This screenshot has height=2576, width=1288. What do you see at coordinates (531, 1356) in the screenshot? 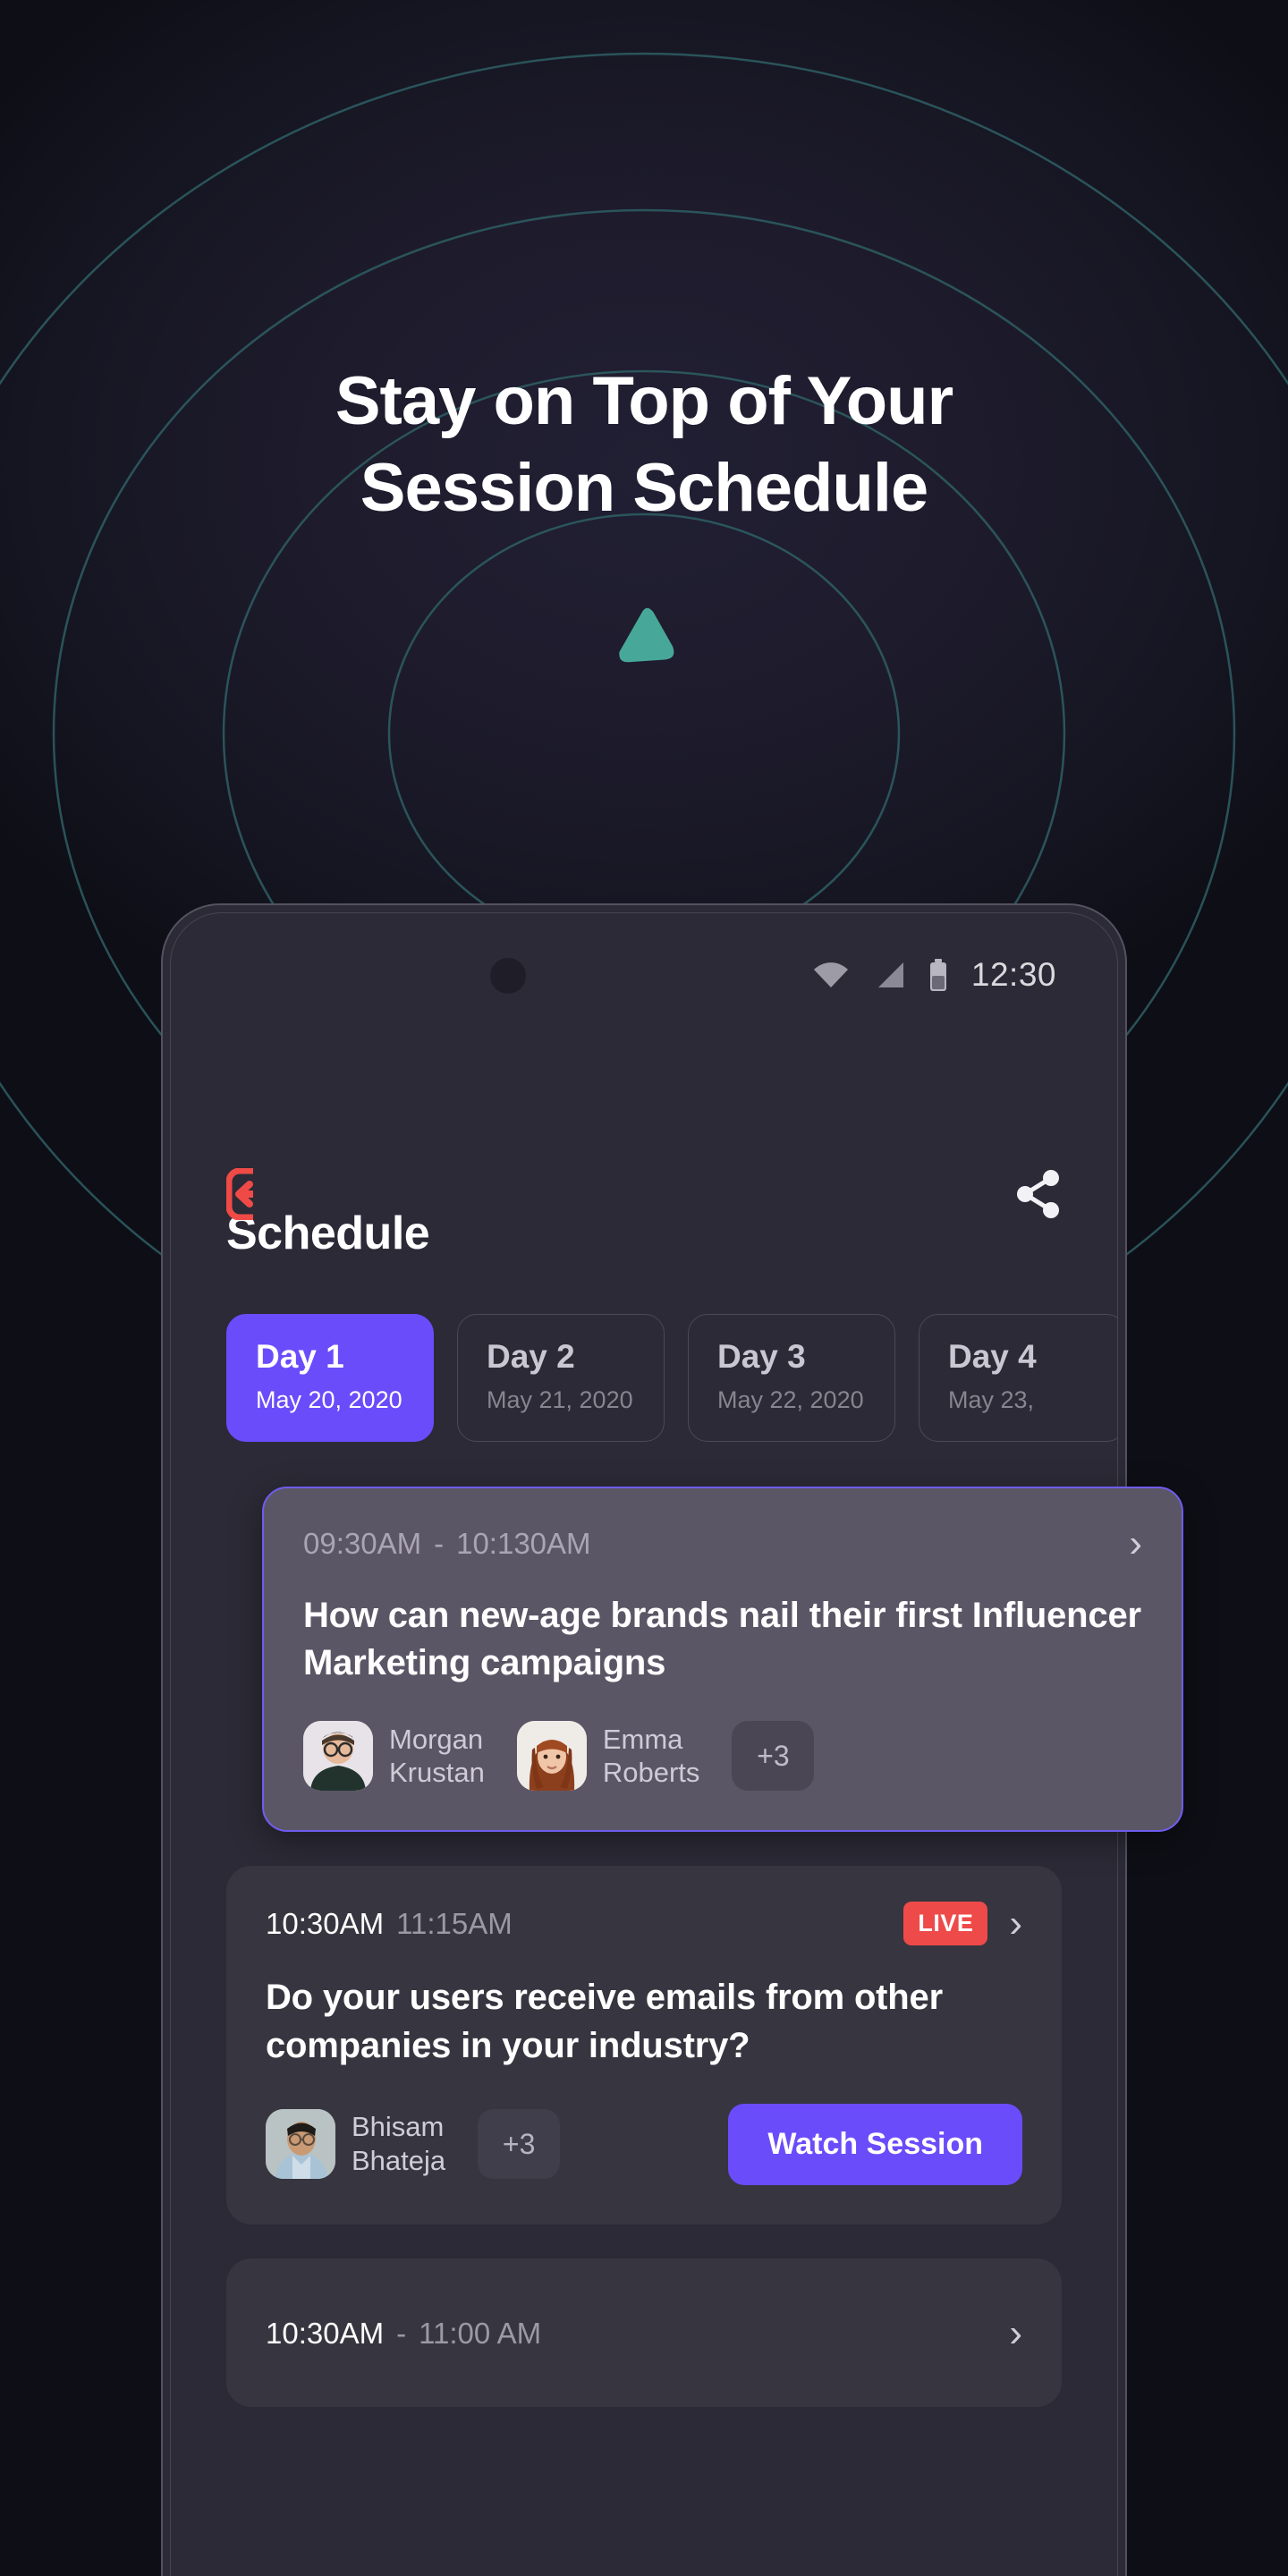
I see `day-tab-2-name: Day 2` at bounding box center [531, 1356].